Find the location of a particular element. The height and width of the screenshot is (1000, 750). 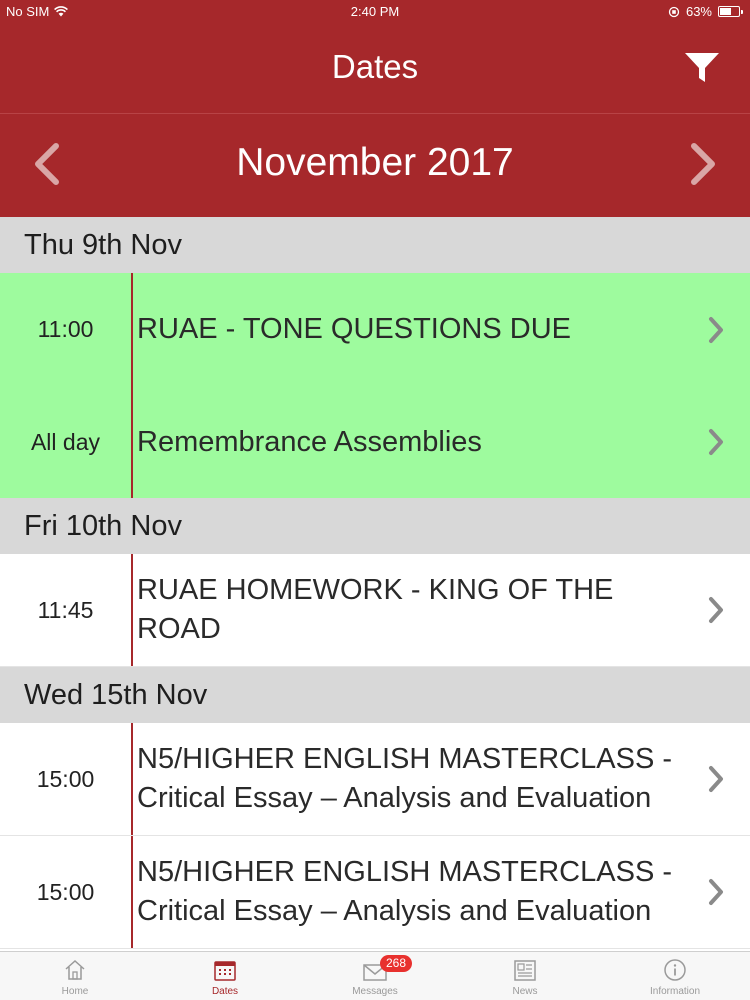

event-time: 11:45 is located at coordinates (65, 609).